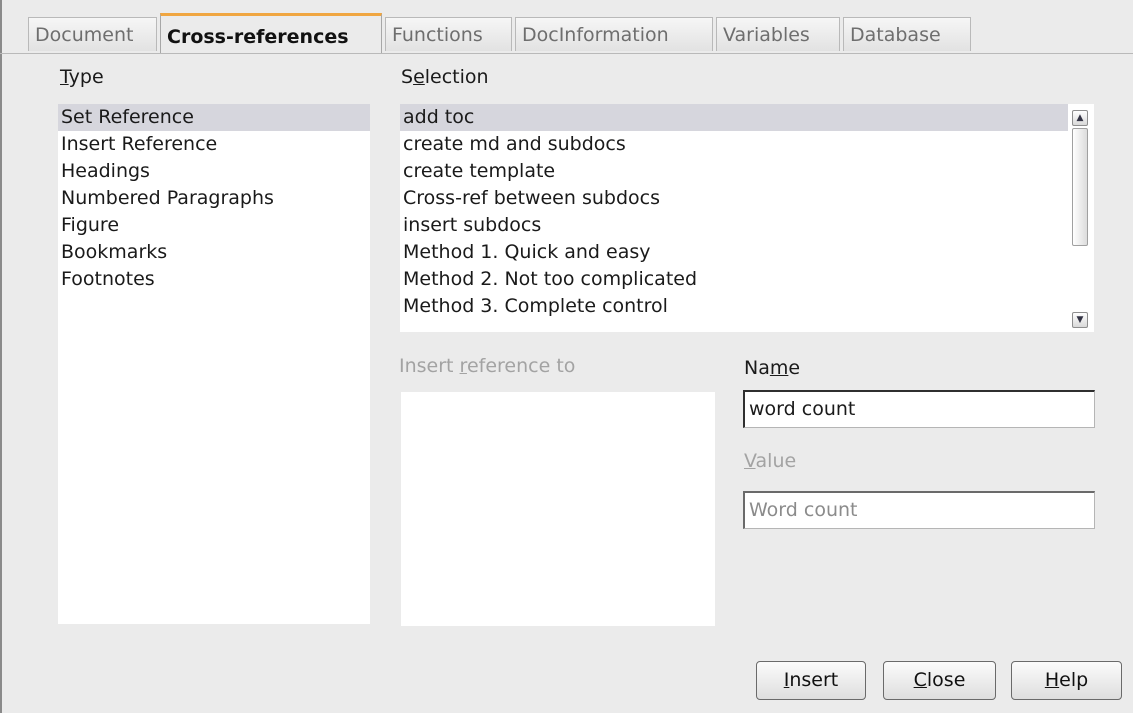 The image size is (1133, 713). What do you see at coordinates (445, 77) in the screenshot?
I see `selection-label: Selection` at bounding box center [445, 77].